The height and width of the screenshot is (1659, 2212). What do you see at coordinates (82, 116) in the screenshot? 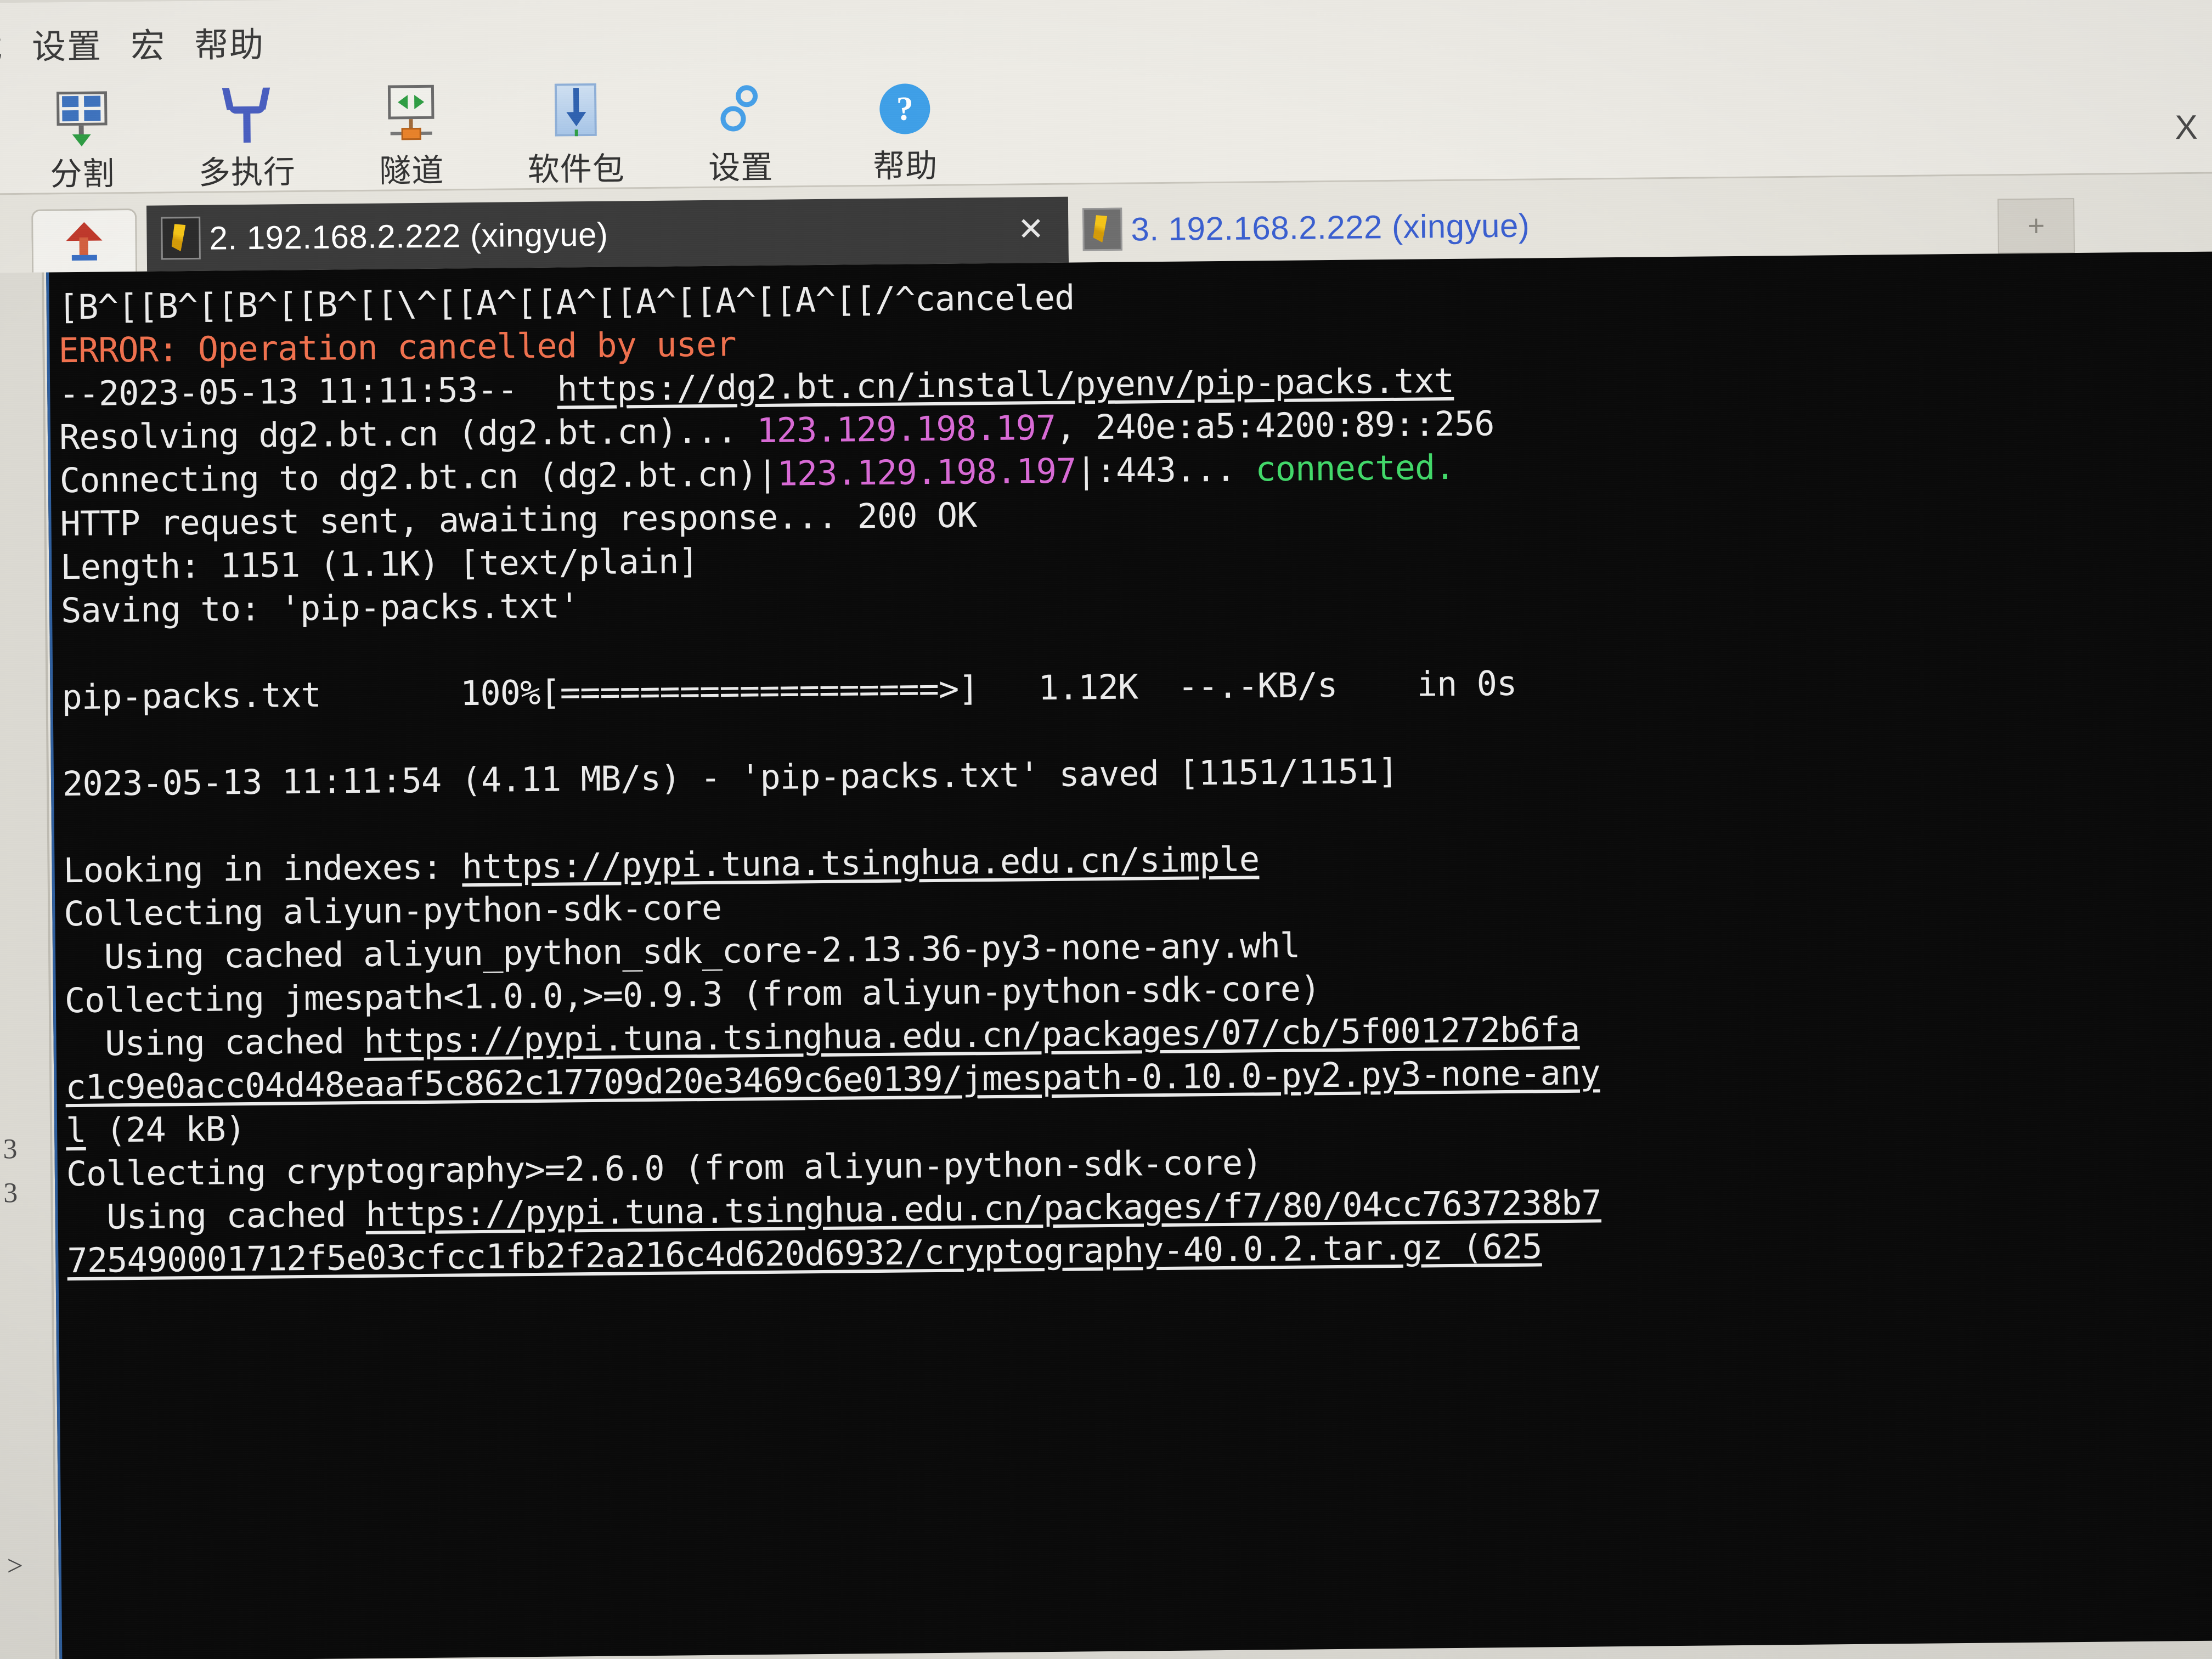
I see `split-icon` at bounding box center [82, 116].